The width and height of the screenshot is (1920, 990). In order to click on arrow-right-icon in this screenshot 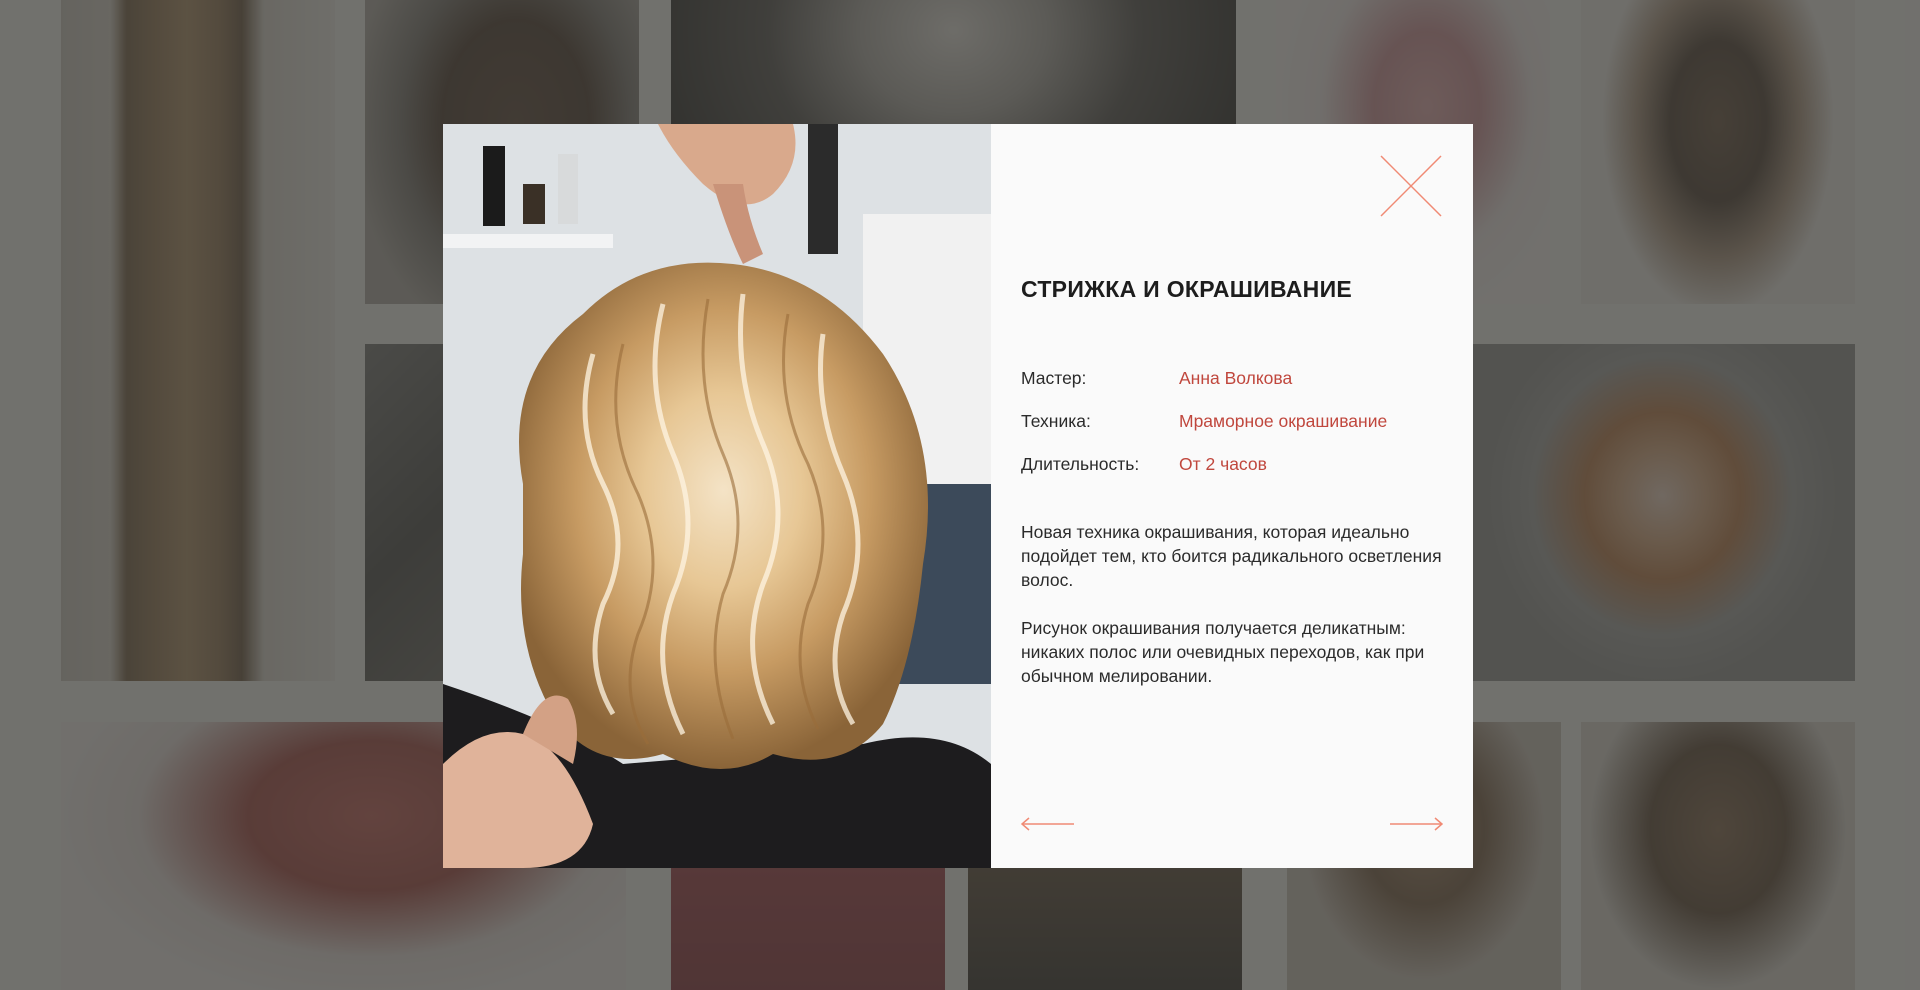, I will do `click(1417, 824)`.